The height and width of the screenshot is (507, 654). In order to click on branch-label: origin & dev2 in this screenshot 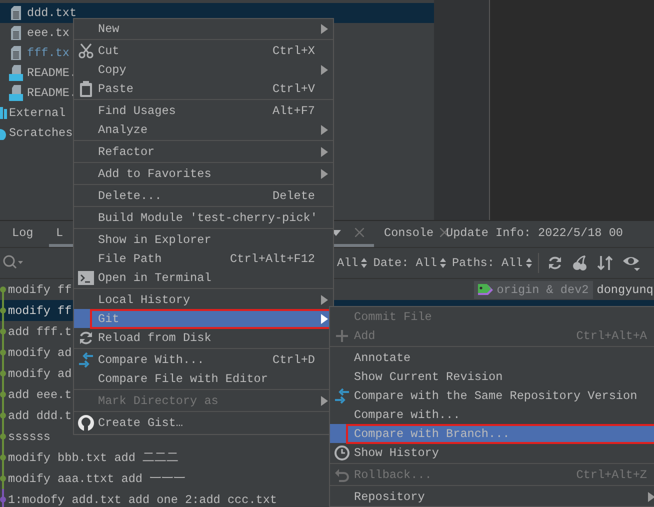, I will do `click(533, 289)`.